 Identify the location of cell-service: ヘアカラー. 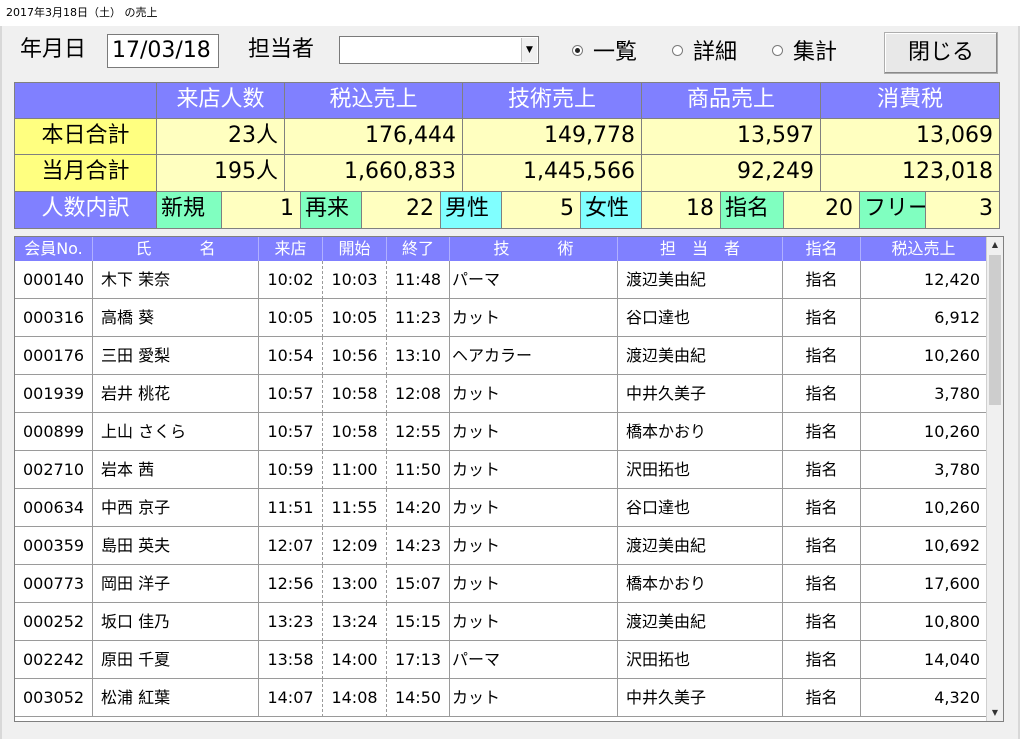
(534, 356).